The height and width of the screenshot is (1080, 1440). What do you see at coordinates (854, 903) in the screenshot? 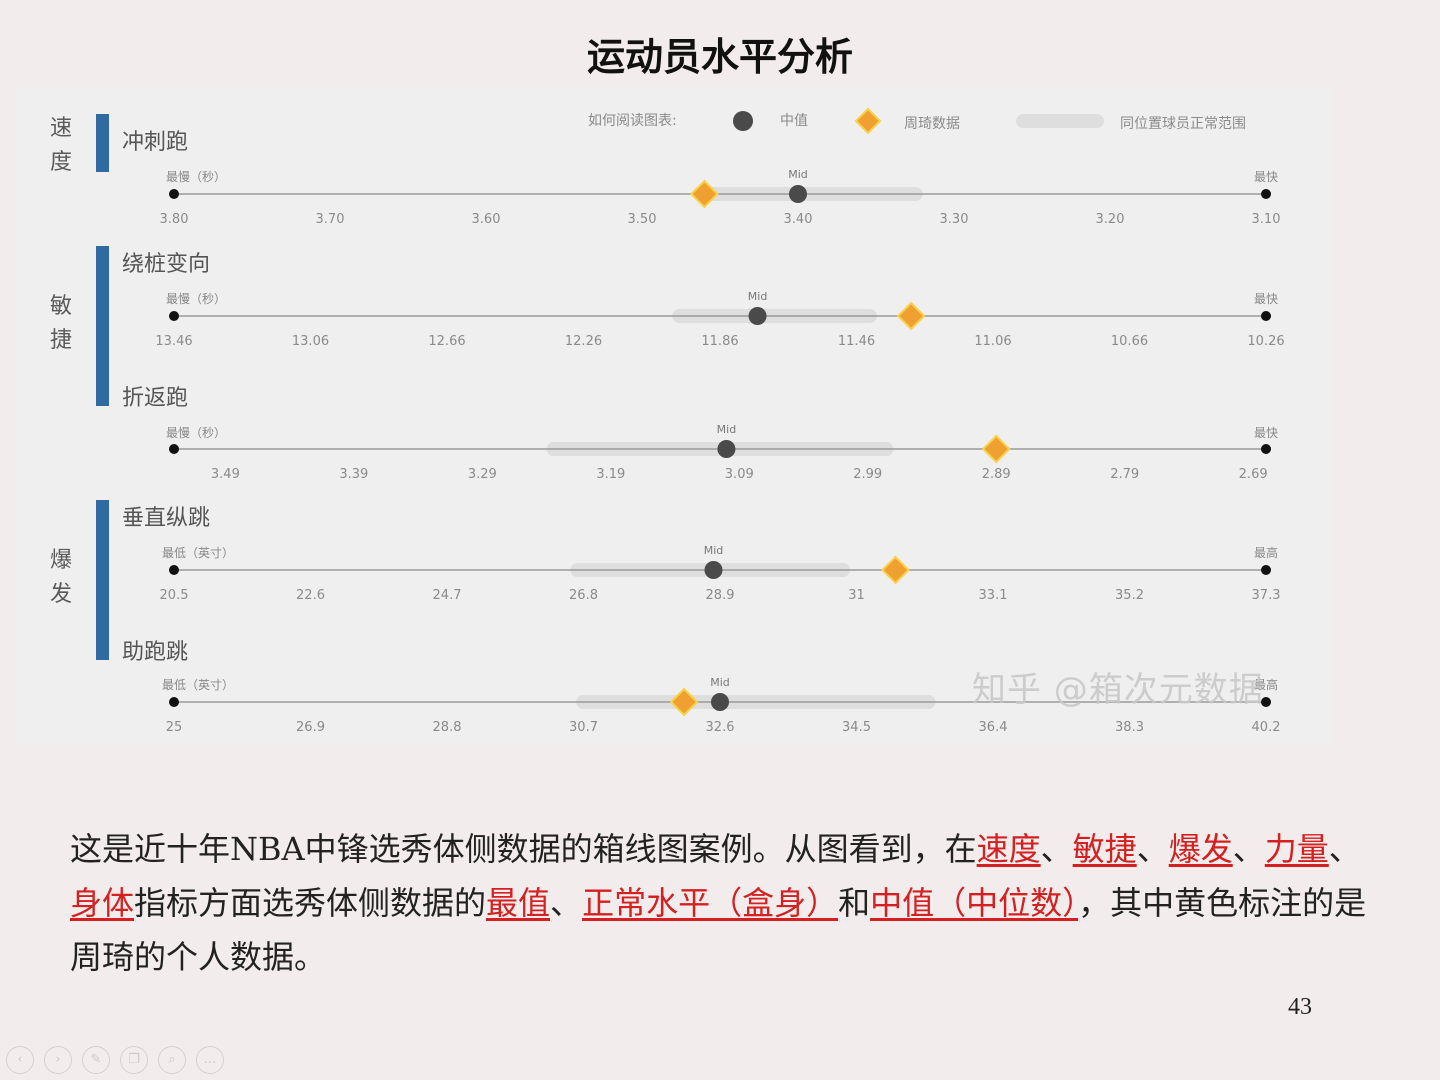
I see `desc-part: 和` at bounding box center [854, 903].